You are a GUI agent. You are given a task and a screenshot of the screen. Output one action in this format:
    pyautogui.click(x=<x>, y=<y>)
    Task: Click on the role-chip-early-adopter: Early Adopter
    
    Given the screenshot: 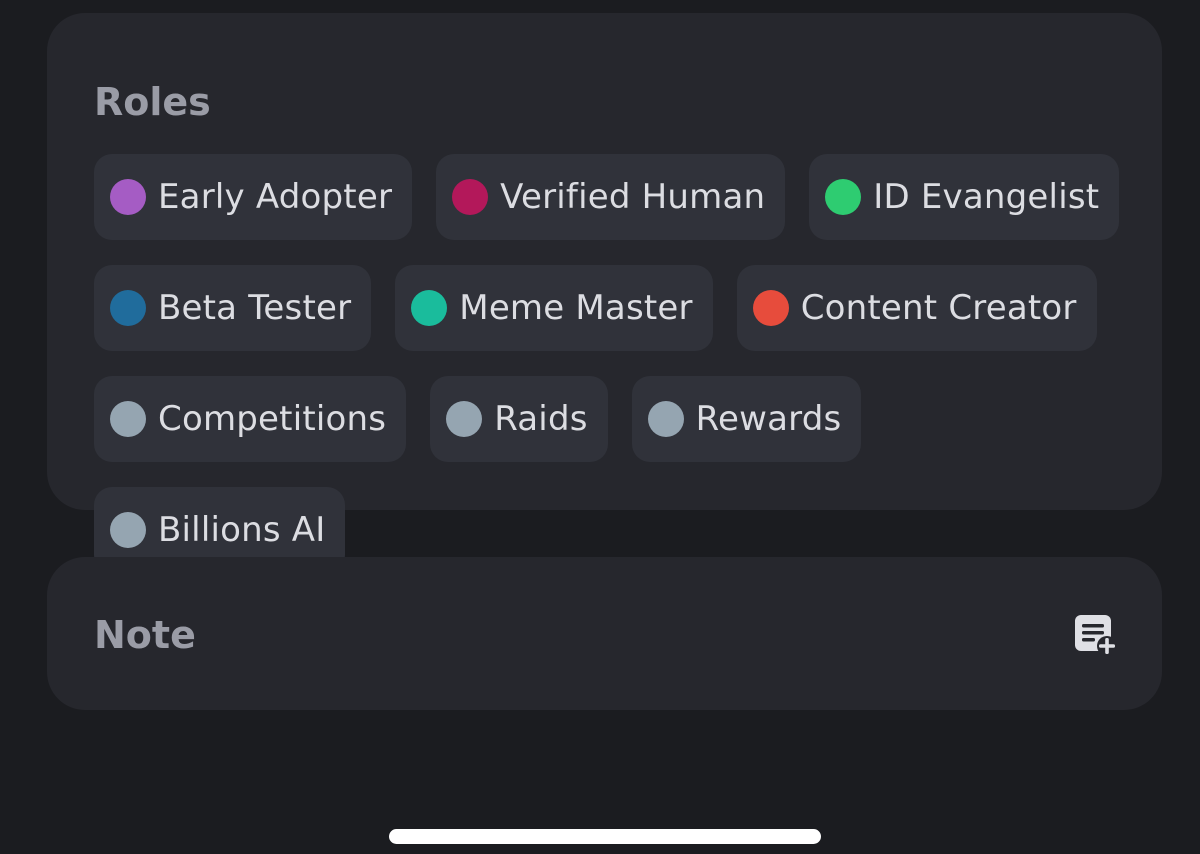 What is the action you would take?
    pyautogui.click(x=253, y=197)
    